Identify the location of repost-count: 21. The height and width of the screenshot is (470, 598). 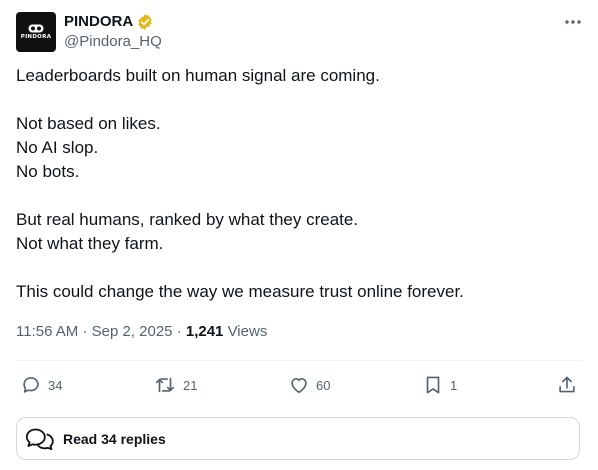
(190, 385).